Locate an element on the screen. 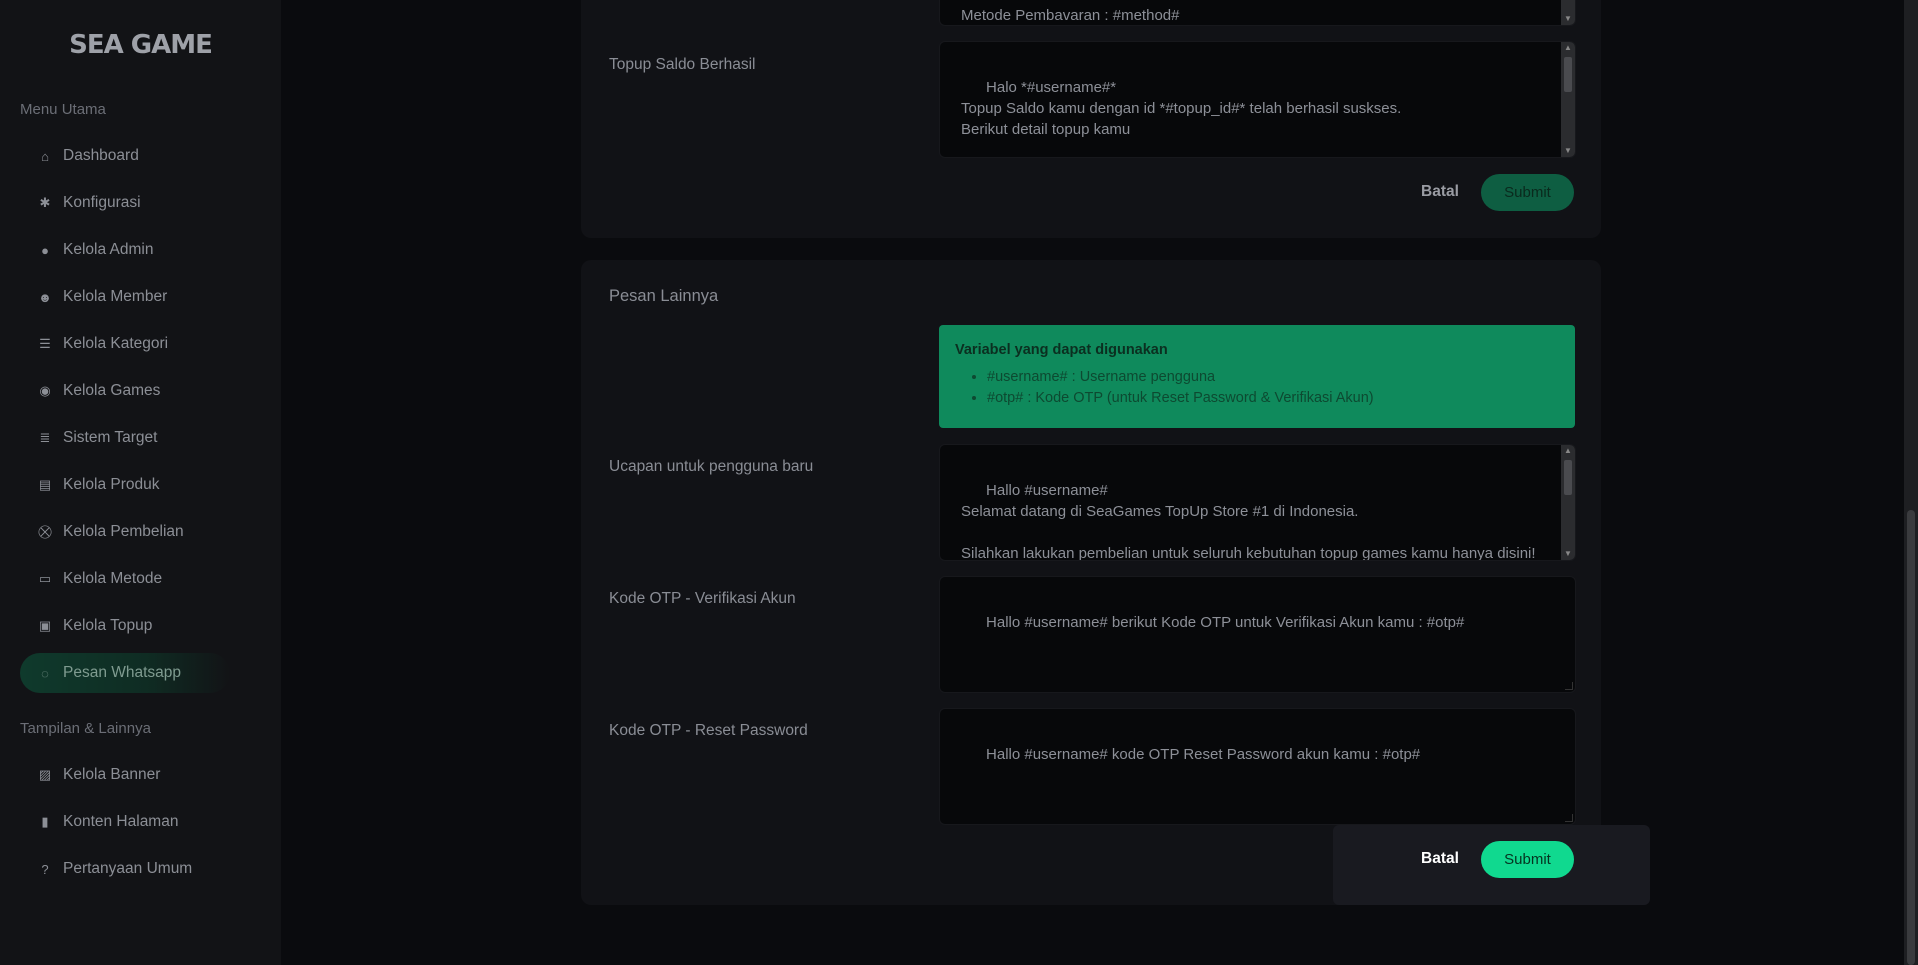 The image size is (1918, 965). partial-textarea-text: Metode Pembavaran : #method# is located at coordinates (1070, 15).